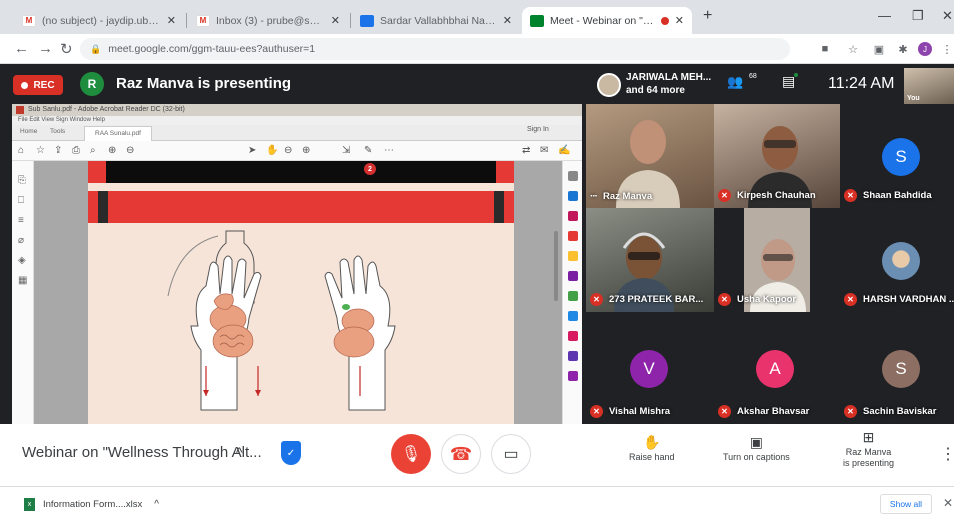  I want to click on shield-icon: ✓, so click(291, 453).